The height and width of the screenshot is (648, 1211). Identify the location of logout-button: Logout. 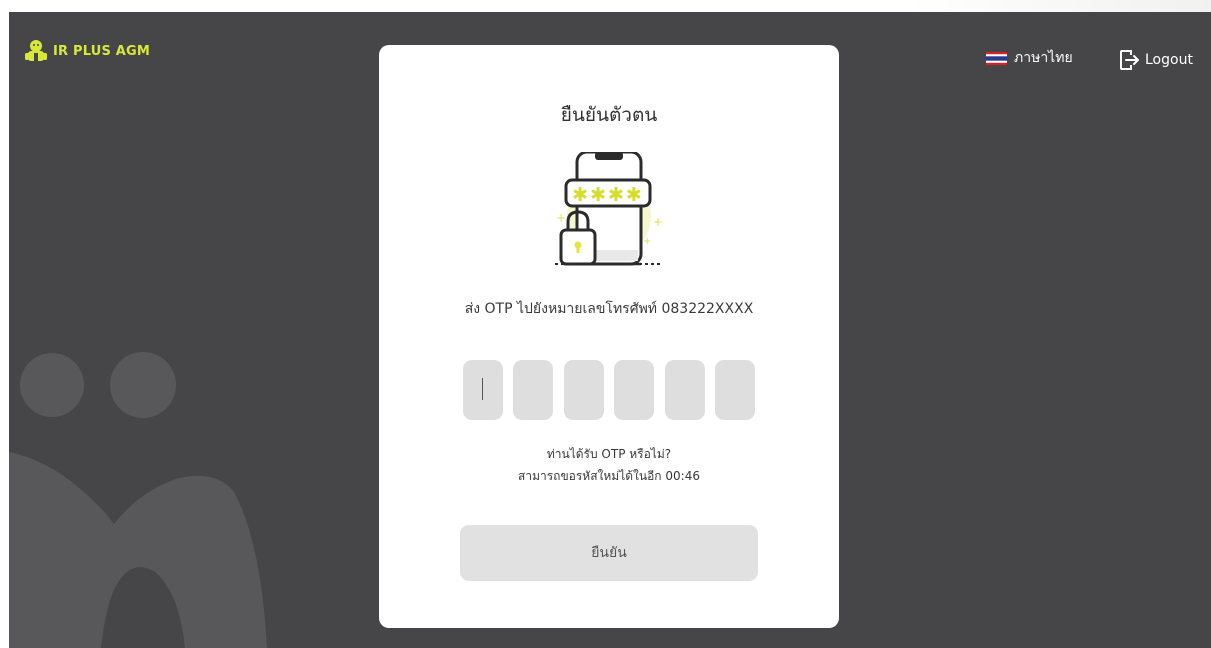
(1156, 60).